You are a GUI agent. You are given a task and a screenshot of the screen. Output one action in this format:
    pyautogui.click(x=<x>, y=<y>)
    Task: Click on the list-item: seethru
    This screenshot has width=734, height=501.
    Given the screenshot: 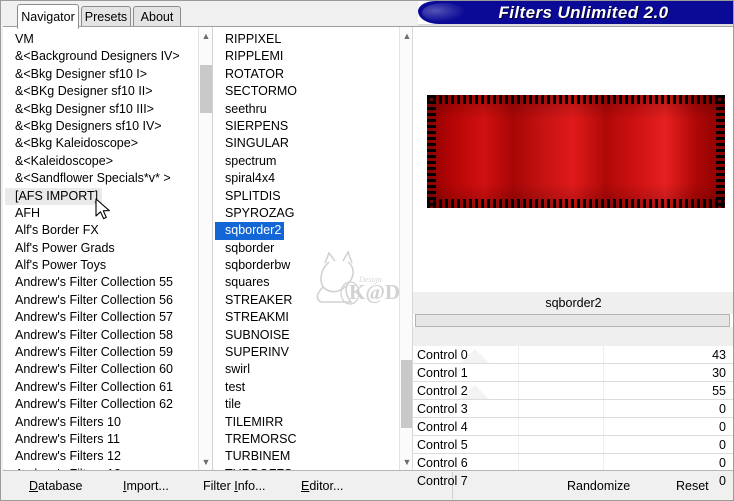 What is the action you would take?
    pyautogui.click(x=313, y=109)
    